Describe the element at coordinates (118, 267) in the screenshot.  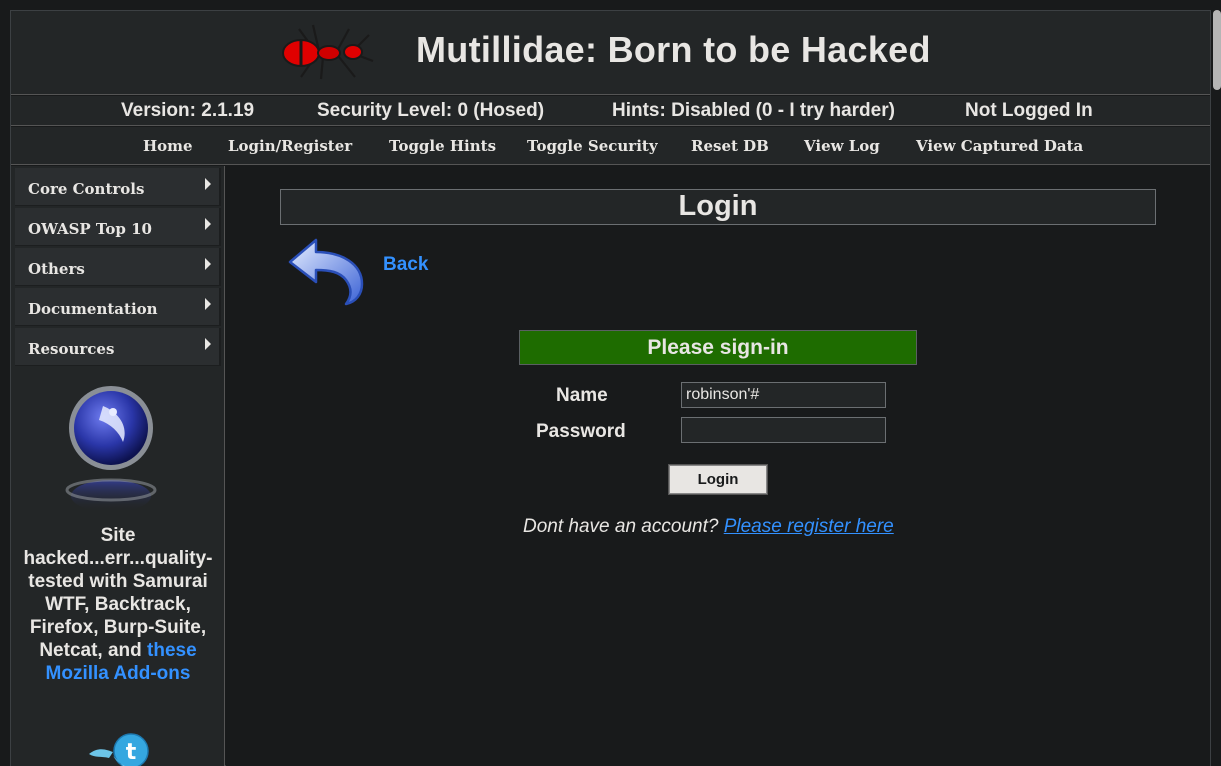
I see `sidebar-item-others: Others` at that location.